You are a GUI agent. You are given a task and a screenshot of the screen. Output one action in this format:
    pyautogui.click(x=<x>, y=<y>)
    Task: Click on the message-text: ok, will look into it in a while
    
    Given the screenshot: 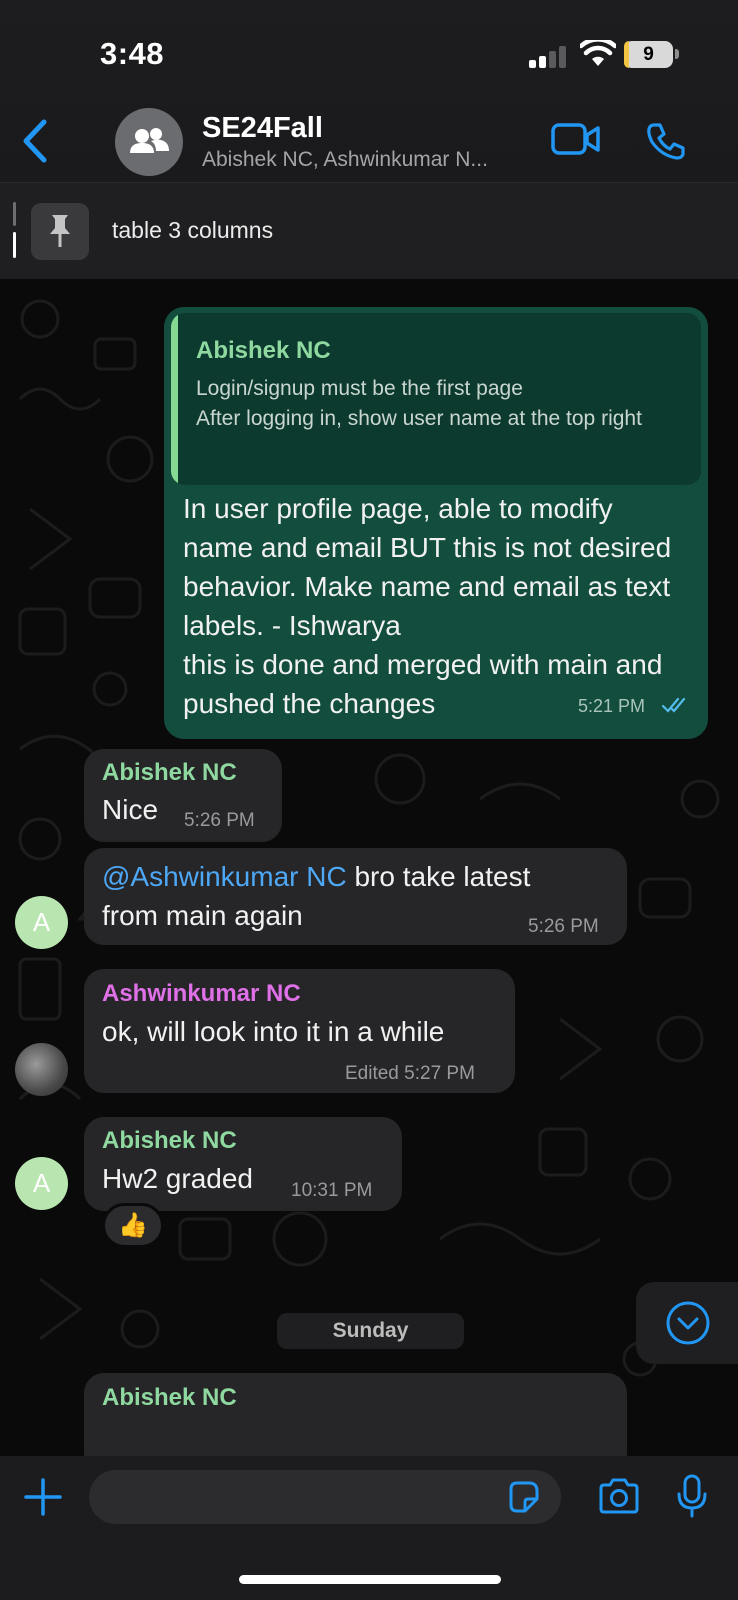 What is the action you would take?
    pyautogui.click(x=273, y=1031)
    